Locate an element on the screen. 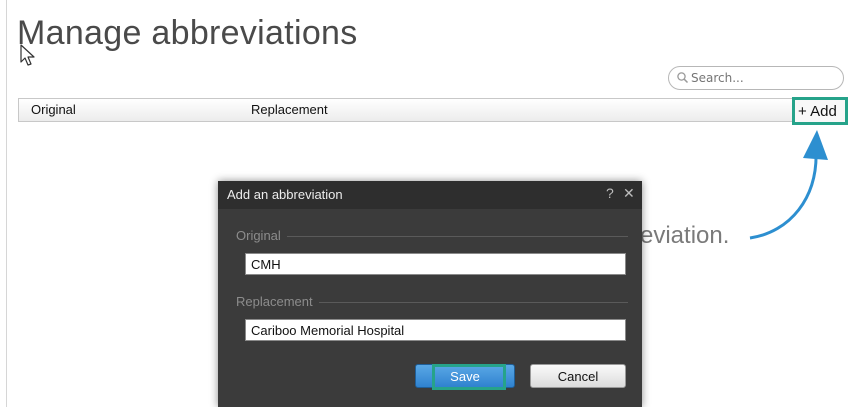 This screenshot has height=407, width=848. search-box is located at coordinates (756, 78).